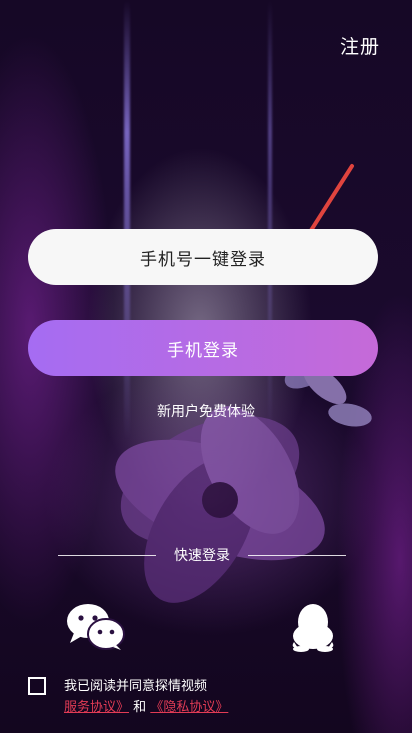  Describe the element at coordinates (37, 686) in the screenshot. I see `agreement-checkbox` at that location.